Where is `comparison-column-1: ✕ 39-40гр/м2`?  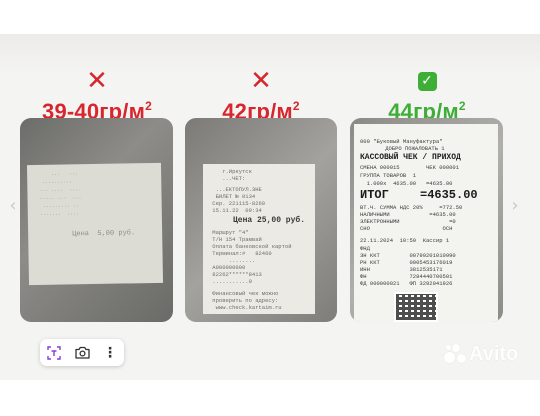
comparison-column-1: ✕ 39-40гр/м2 is located at coordinates (97, 95).